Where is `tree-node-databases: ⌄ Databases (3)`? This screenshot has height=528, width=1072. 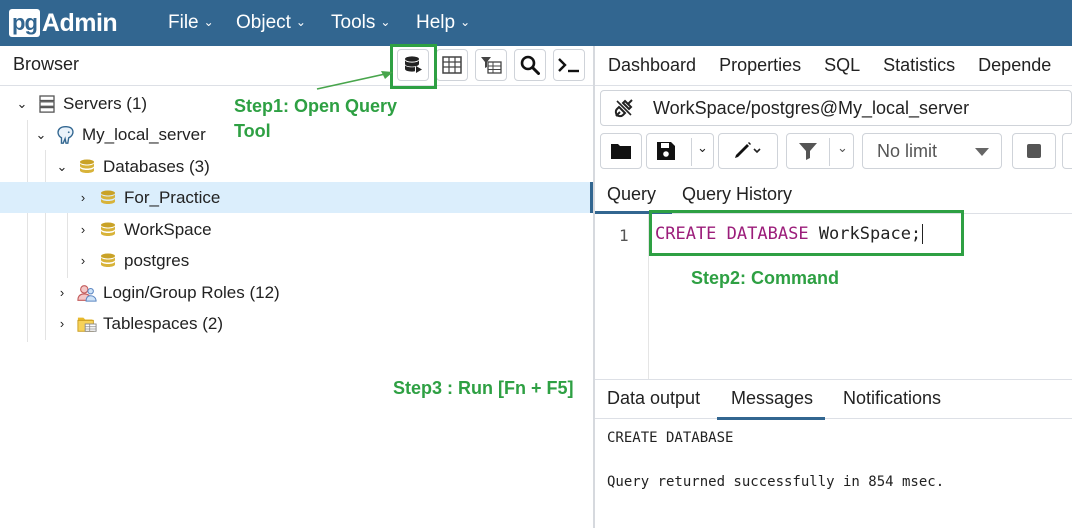
tree-node-databases: ⌄ Databases (3) is located at coordinates (295, 166).